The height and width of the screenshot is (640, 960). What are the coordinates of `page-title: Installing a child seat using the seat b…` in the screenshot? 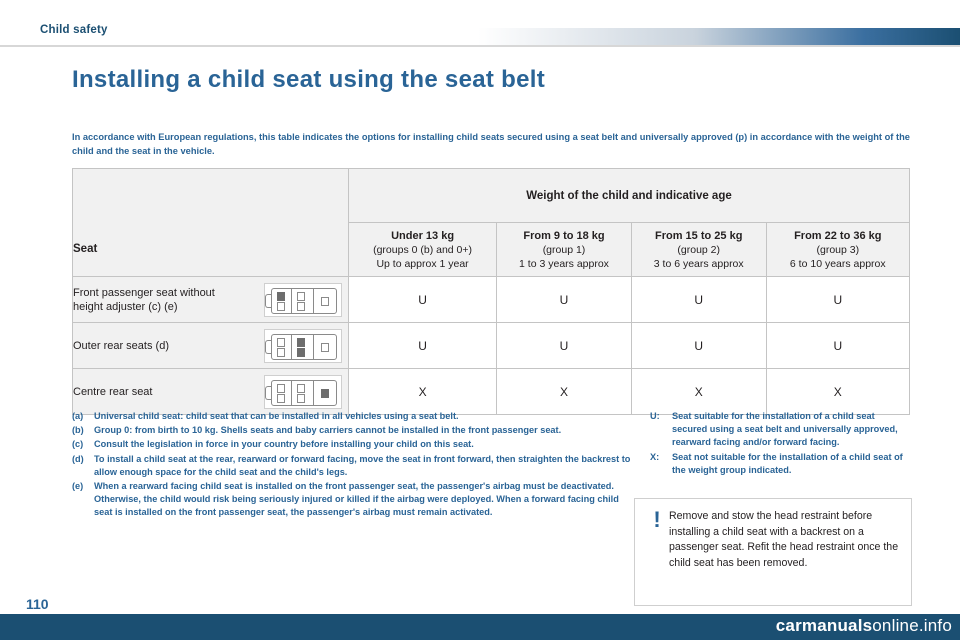 It's located at (309, 79).